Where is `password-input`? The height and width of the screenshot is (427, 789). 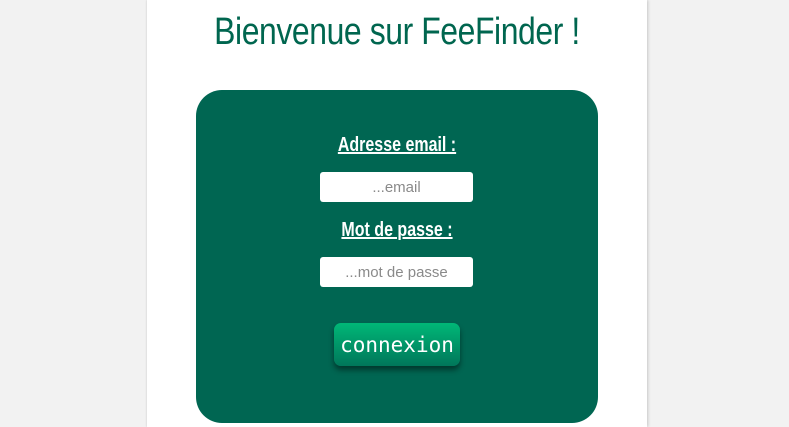
password-input is located at coordinates (396, 272).